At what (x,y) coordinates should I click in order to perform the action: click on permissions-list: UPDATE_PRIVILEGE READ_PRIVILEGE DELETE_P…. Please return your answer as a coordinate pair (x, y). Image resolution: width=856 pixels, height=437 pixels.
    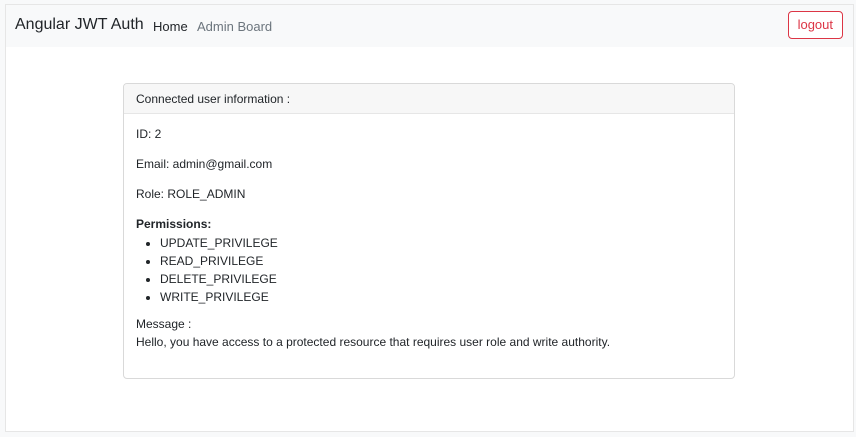
    Looking at the image, I should click on (429, 270).